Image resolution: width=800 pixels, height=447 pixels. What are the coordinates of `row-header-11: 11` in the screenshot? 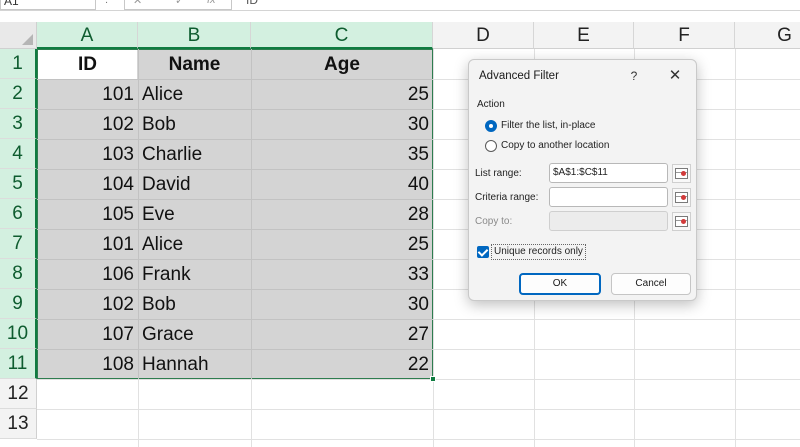 It's located at (18, 364).